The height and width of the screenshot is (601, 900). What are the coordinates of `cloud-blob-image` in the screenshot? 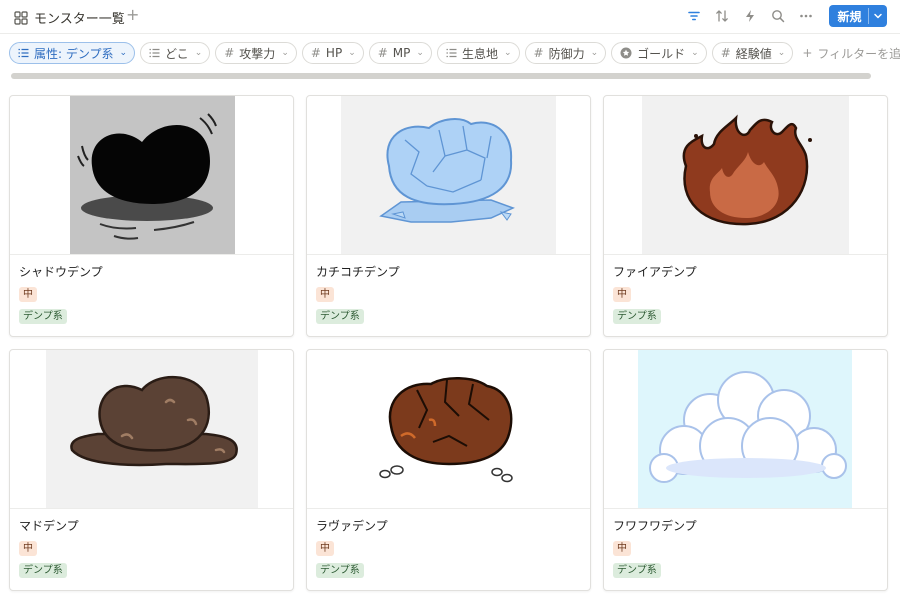 It's located at (745, 429).